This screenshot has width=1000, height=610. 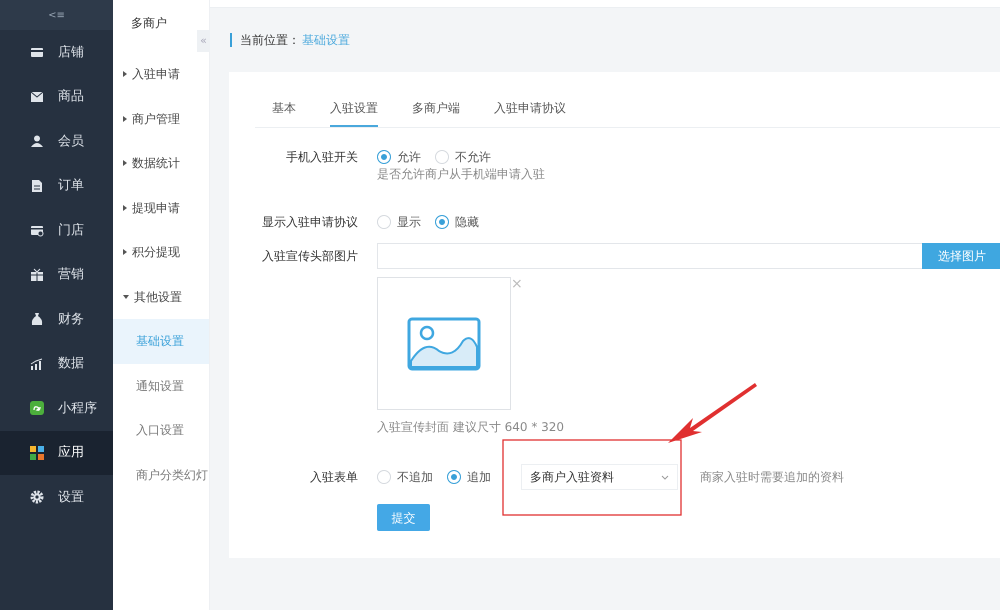 I want to click on menu-group: 入驻申请, so click(x=161, y=74).